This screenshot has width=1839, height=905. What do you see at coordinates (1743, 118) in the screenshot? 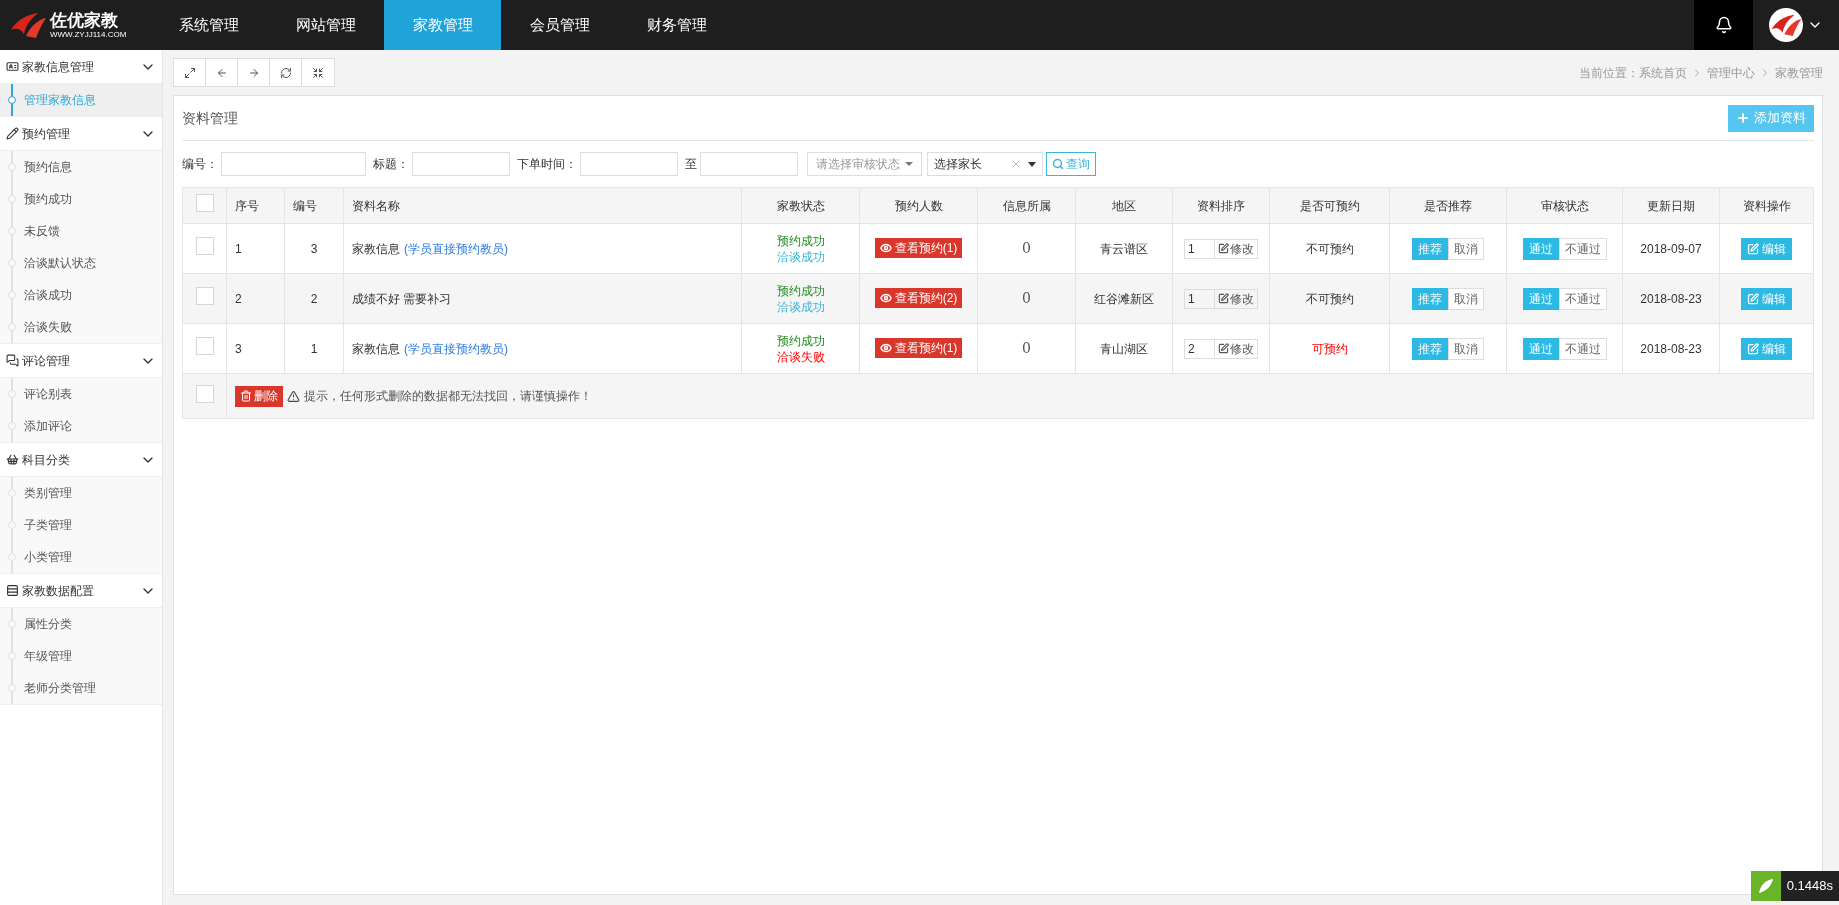
I see `plus-icon` at bounding box center [1743, 118].